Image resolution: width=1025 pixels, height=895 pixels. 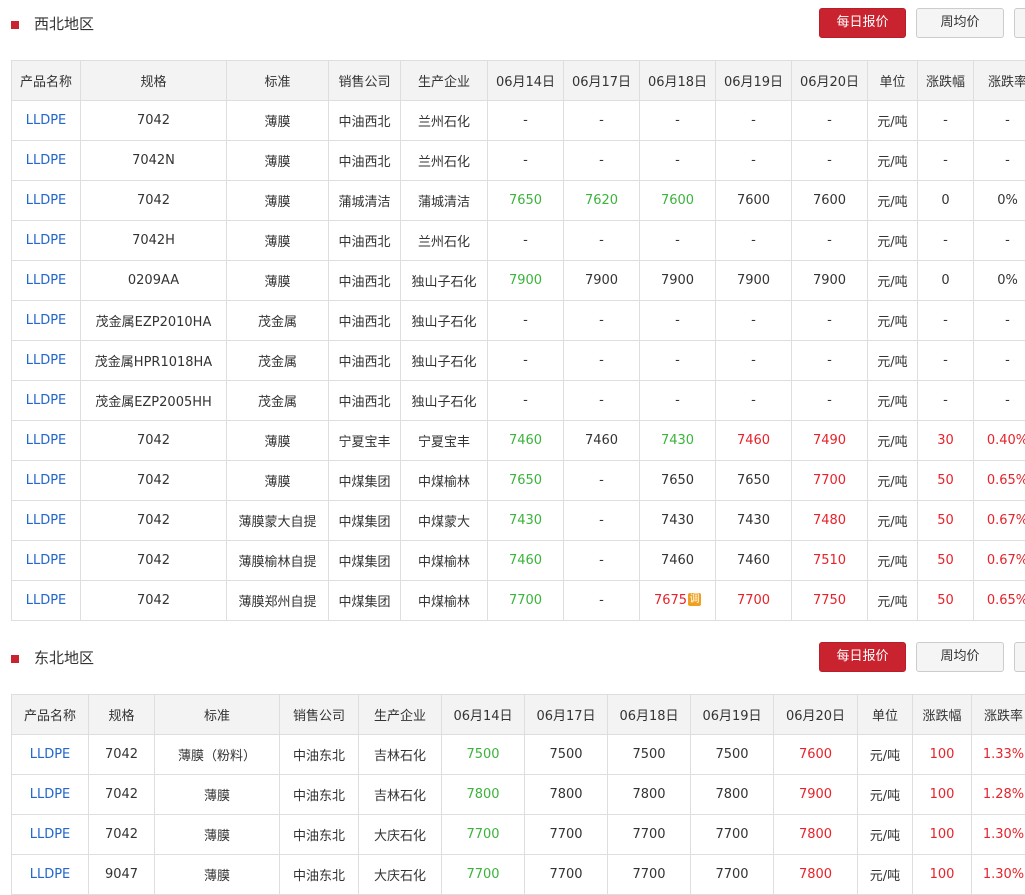 I want to click on section-header: 西北地区 每日报价 周均价, so click(x=512, y=24).